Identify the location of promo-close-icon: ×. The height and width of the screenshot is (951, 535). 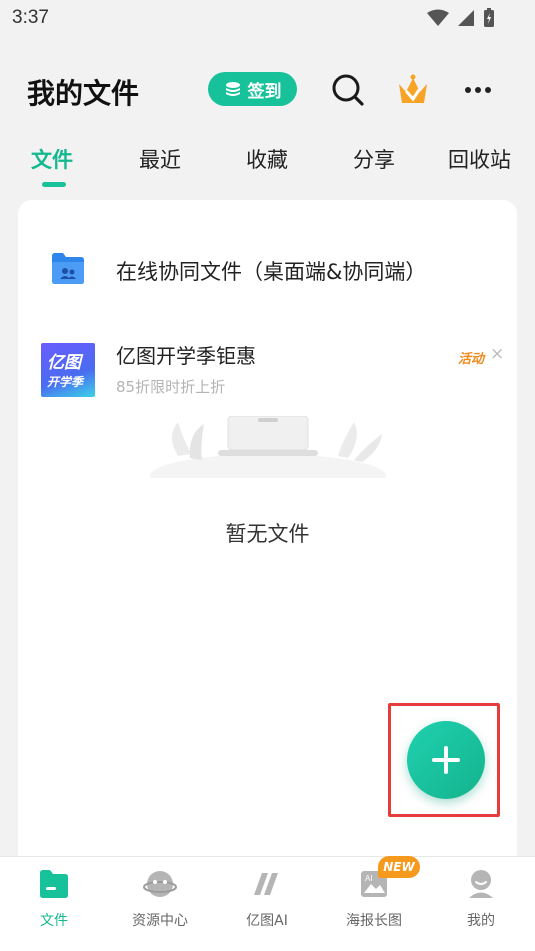
(497, 354).